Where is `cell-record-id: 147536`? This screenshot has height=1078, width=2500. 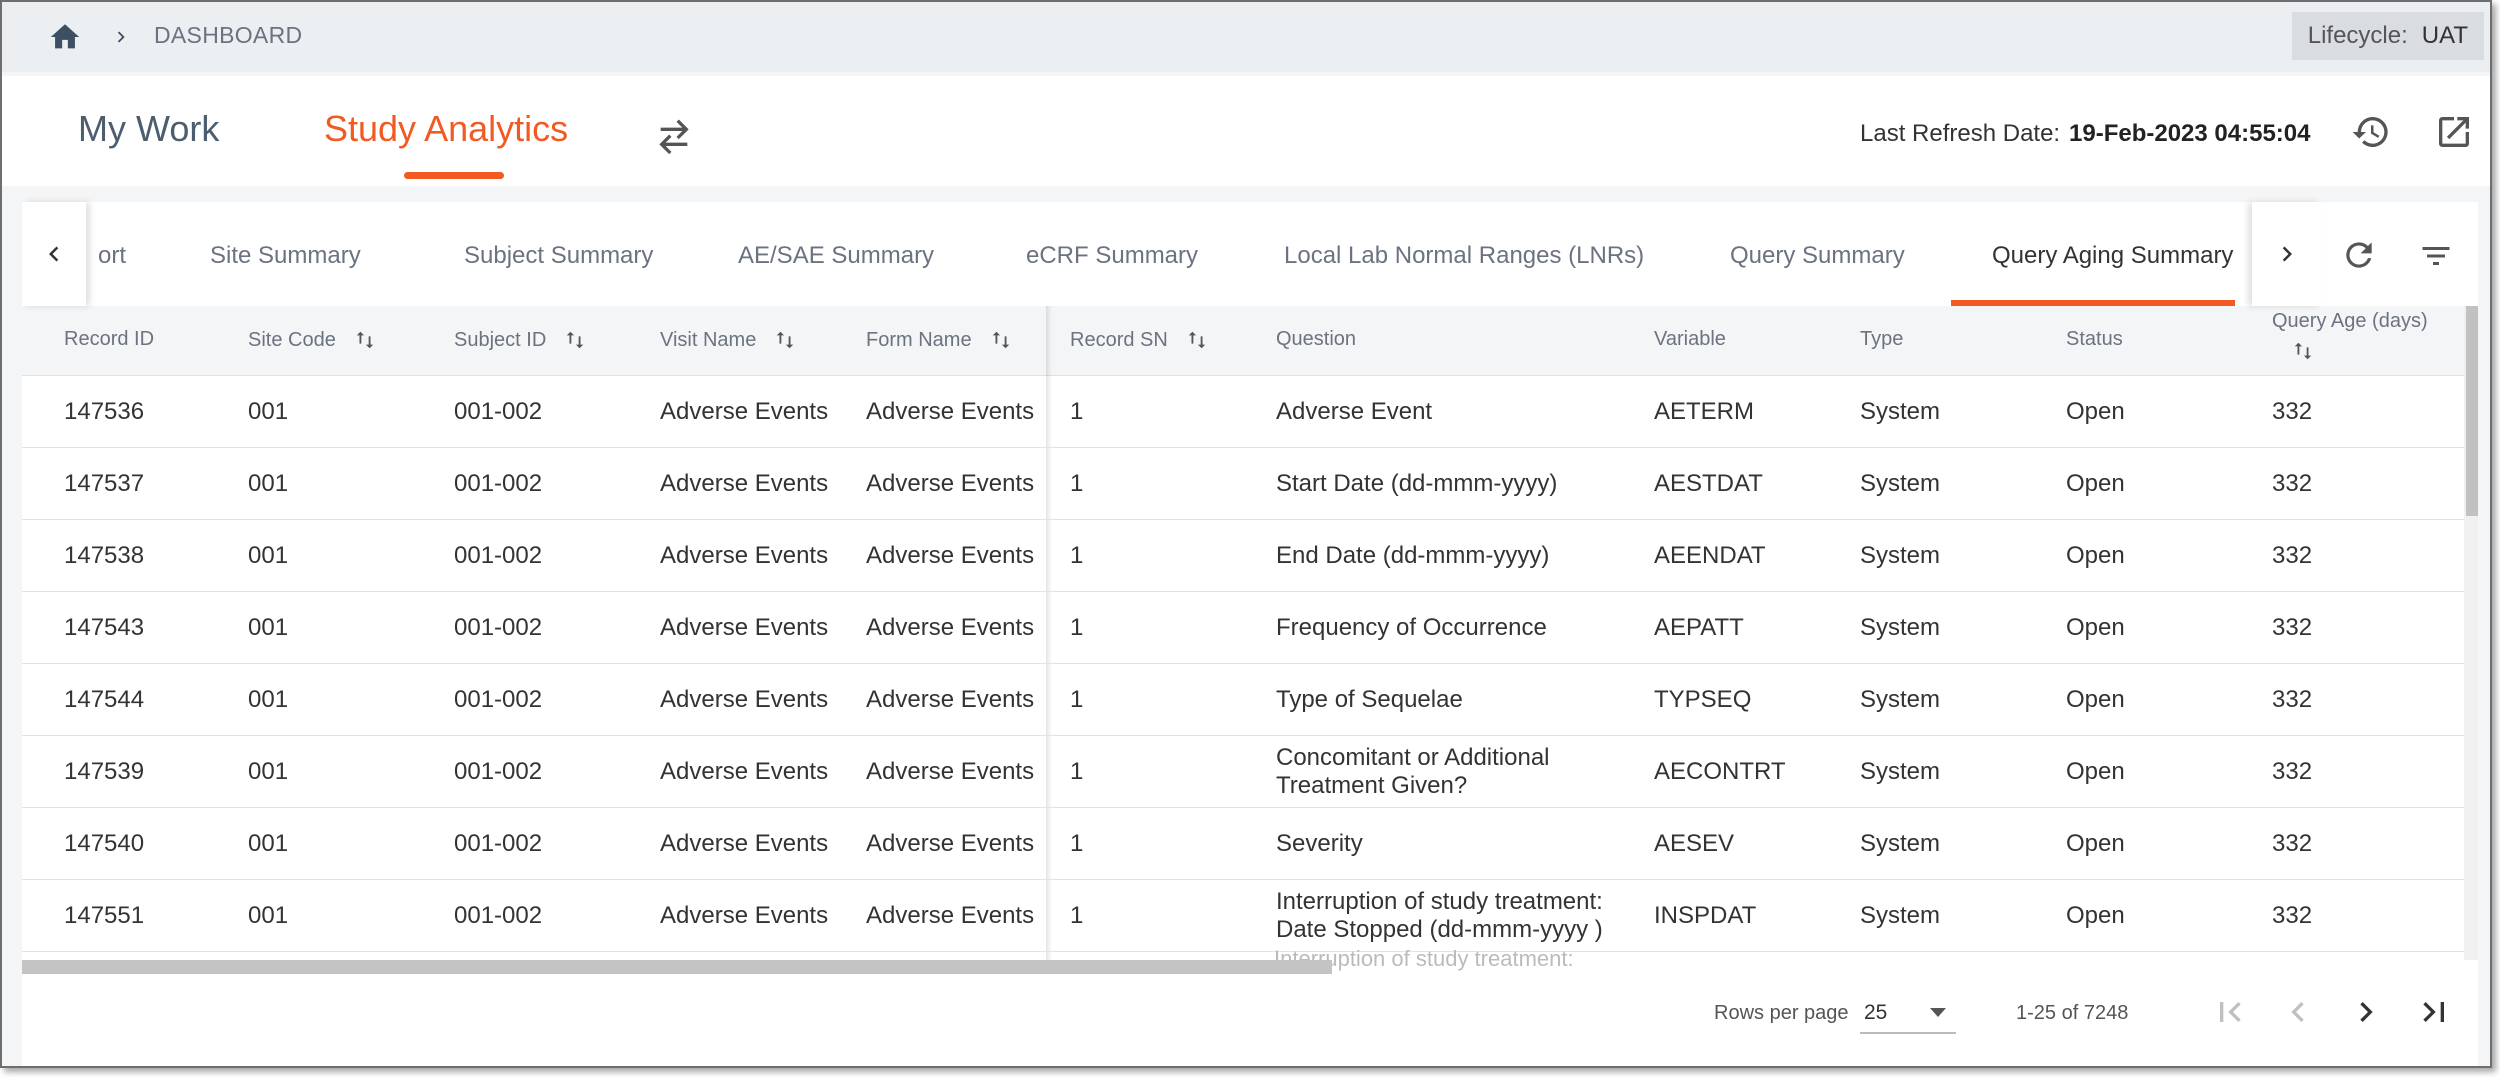 cell-record-id: 147536 is located at coordinates (104, 411).